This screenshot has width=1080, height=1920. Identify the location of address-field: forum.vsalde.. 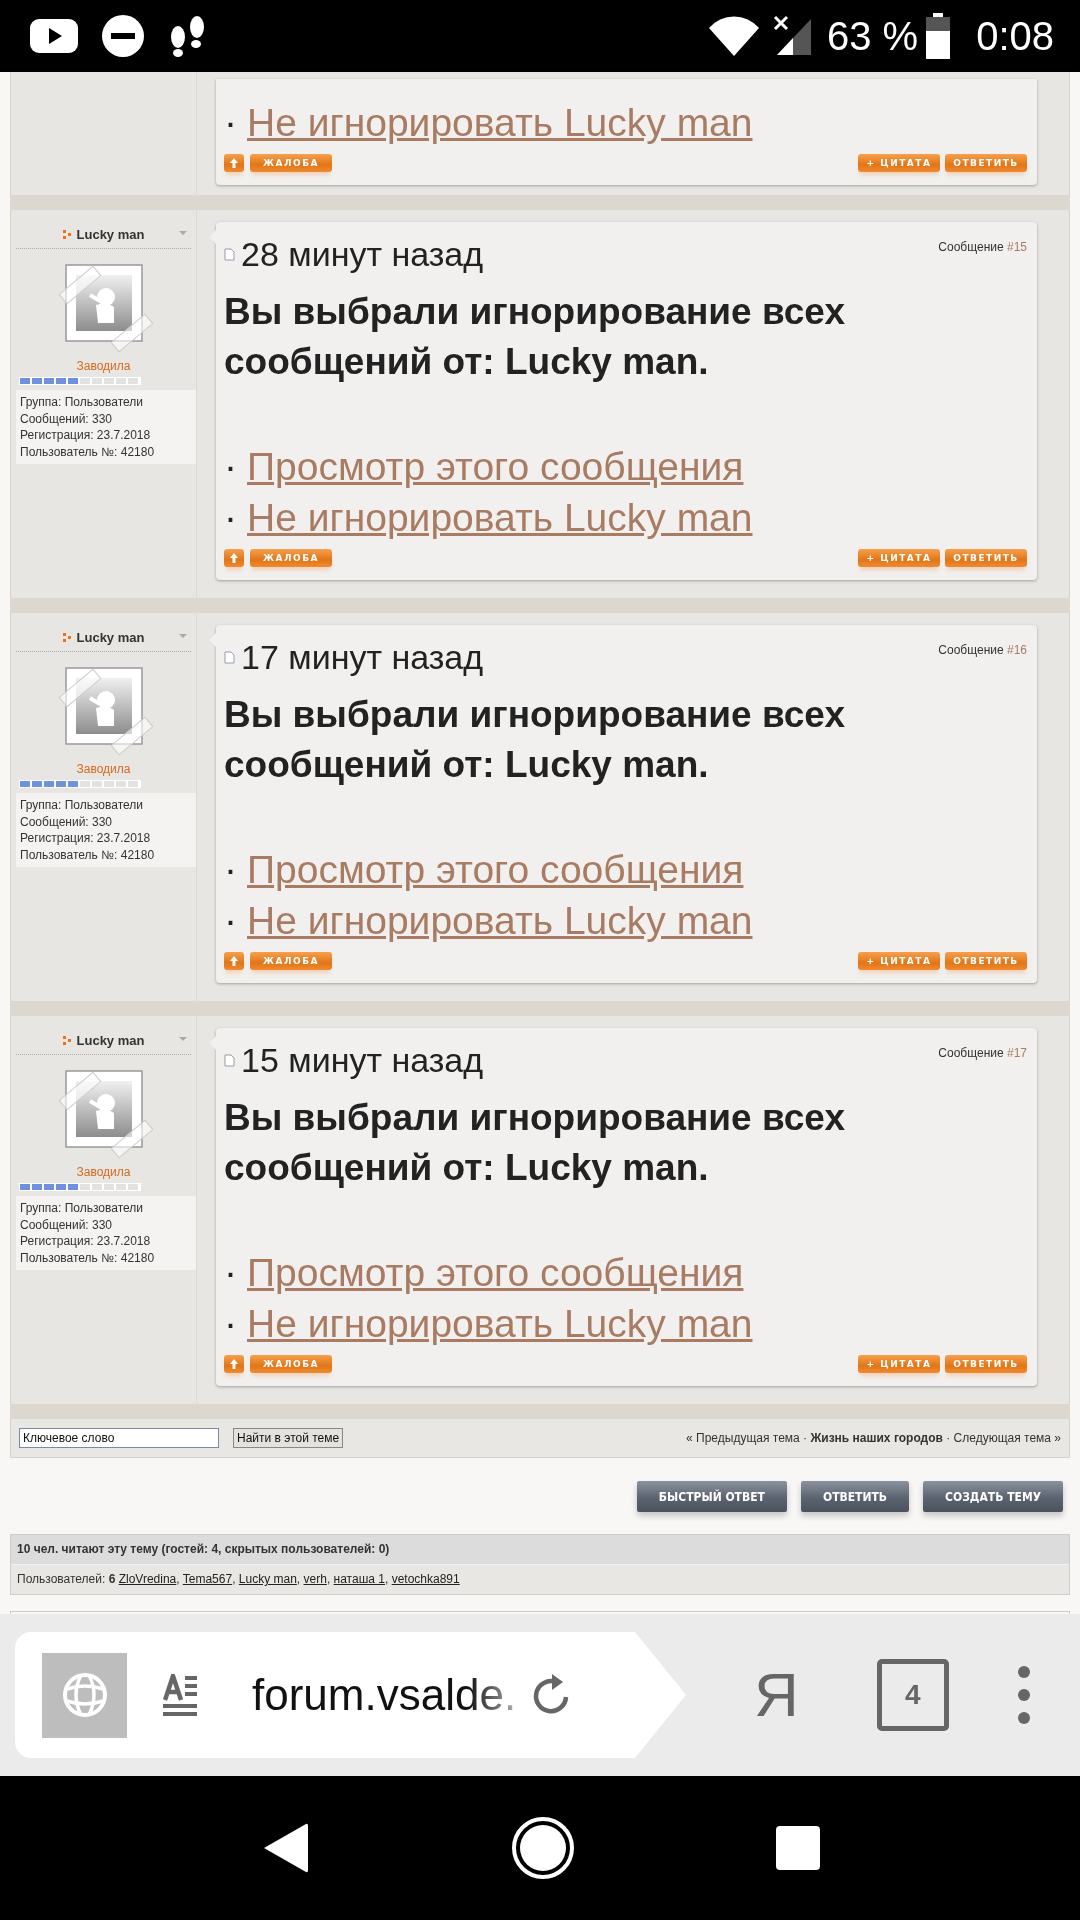
(387, 1695).